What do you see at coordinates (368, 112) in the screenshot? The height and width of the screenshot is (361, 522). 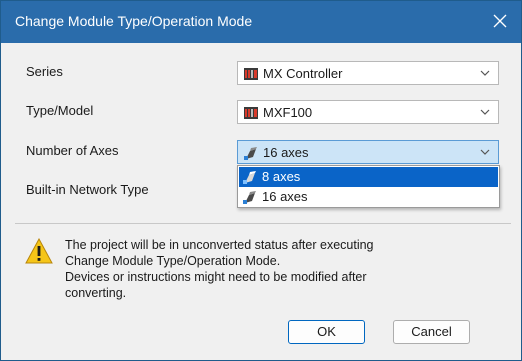 I see `type-model-select: MXF100` at bounding box center [368, 112].